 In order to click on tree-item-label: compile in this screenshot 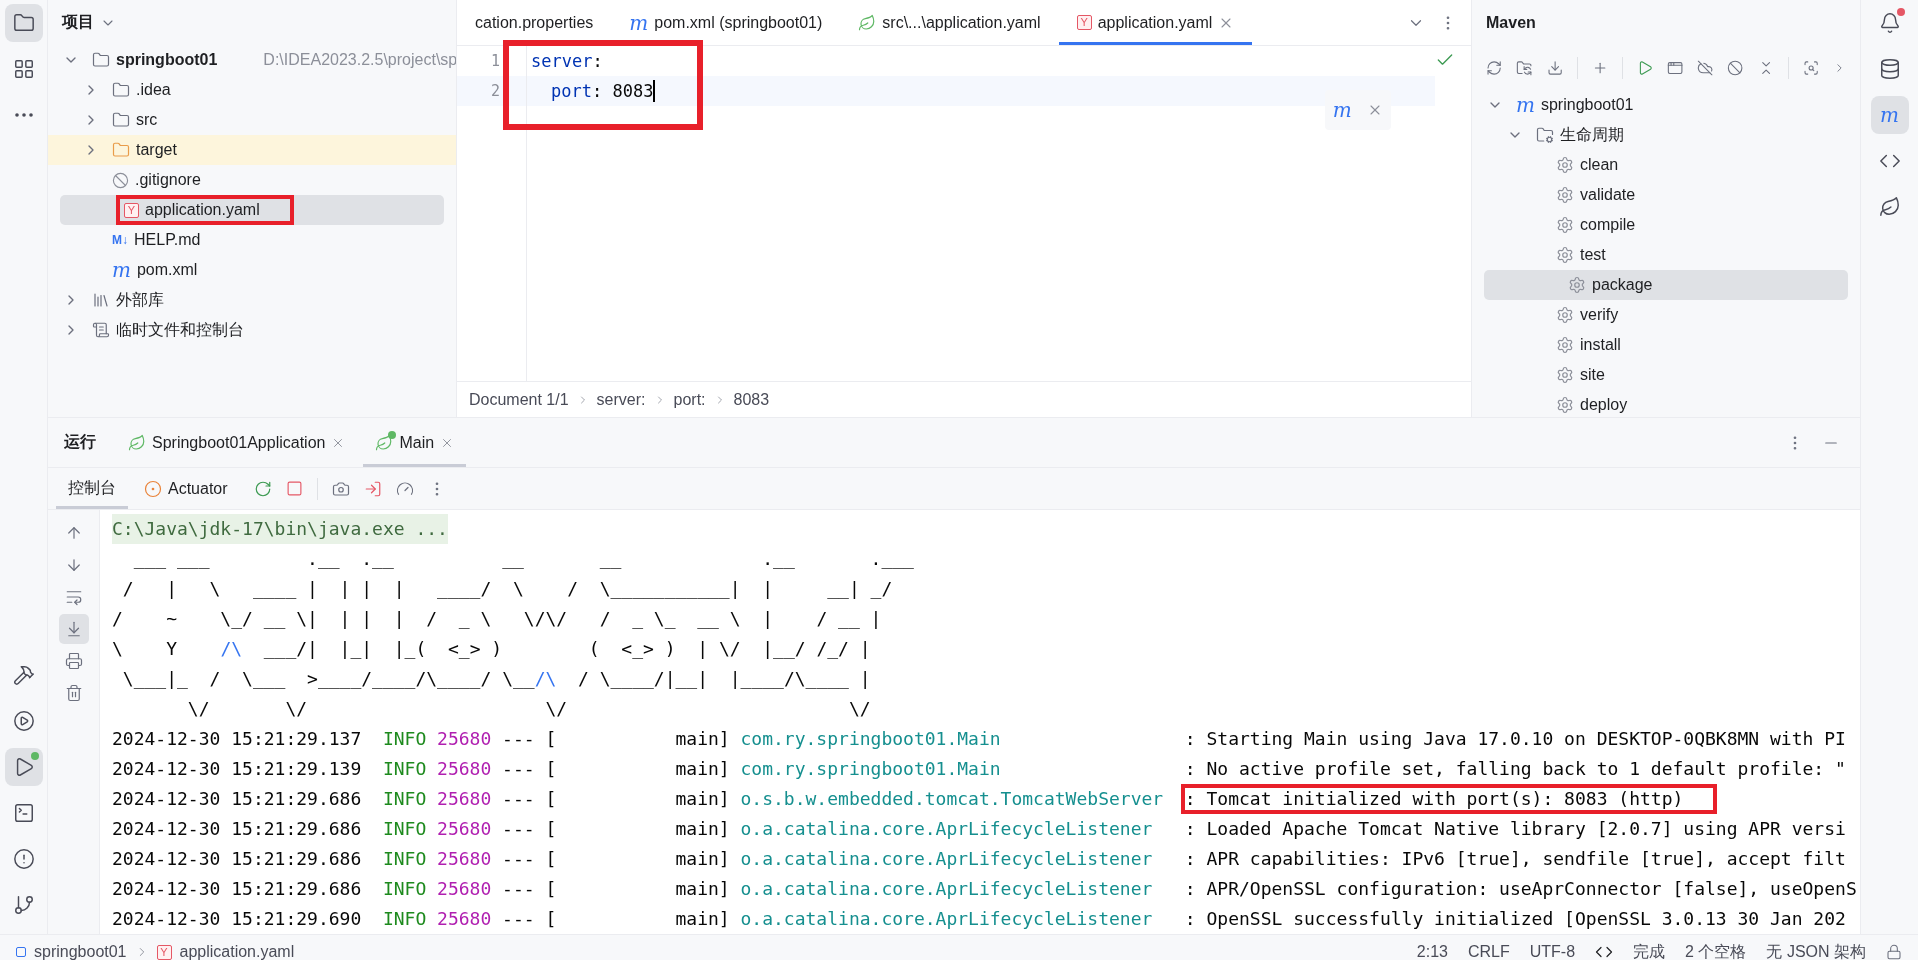, I will do `click(1608, 225)`.